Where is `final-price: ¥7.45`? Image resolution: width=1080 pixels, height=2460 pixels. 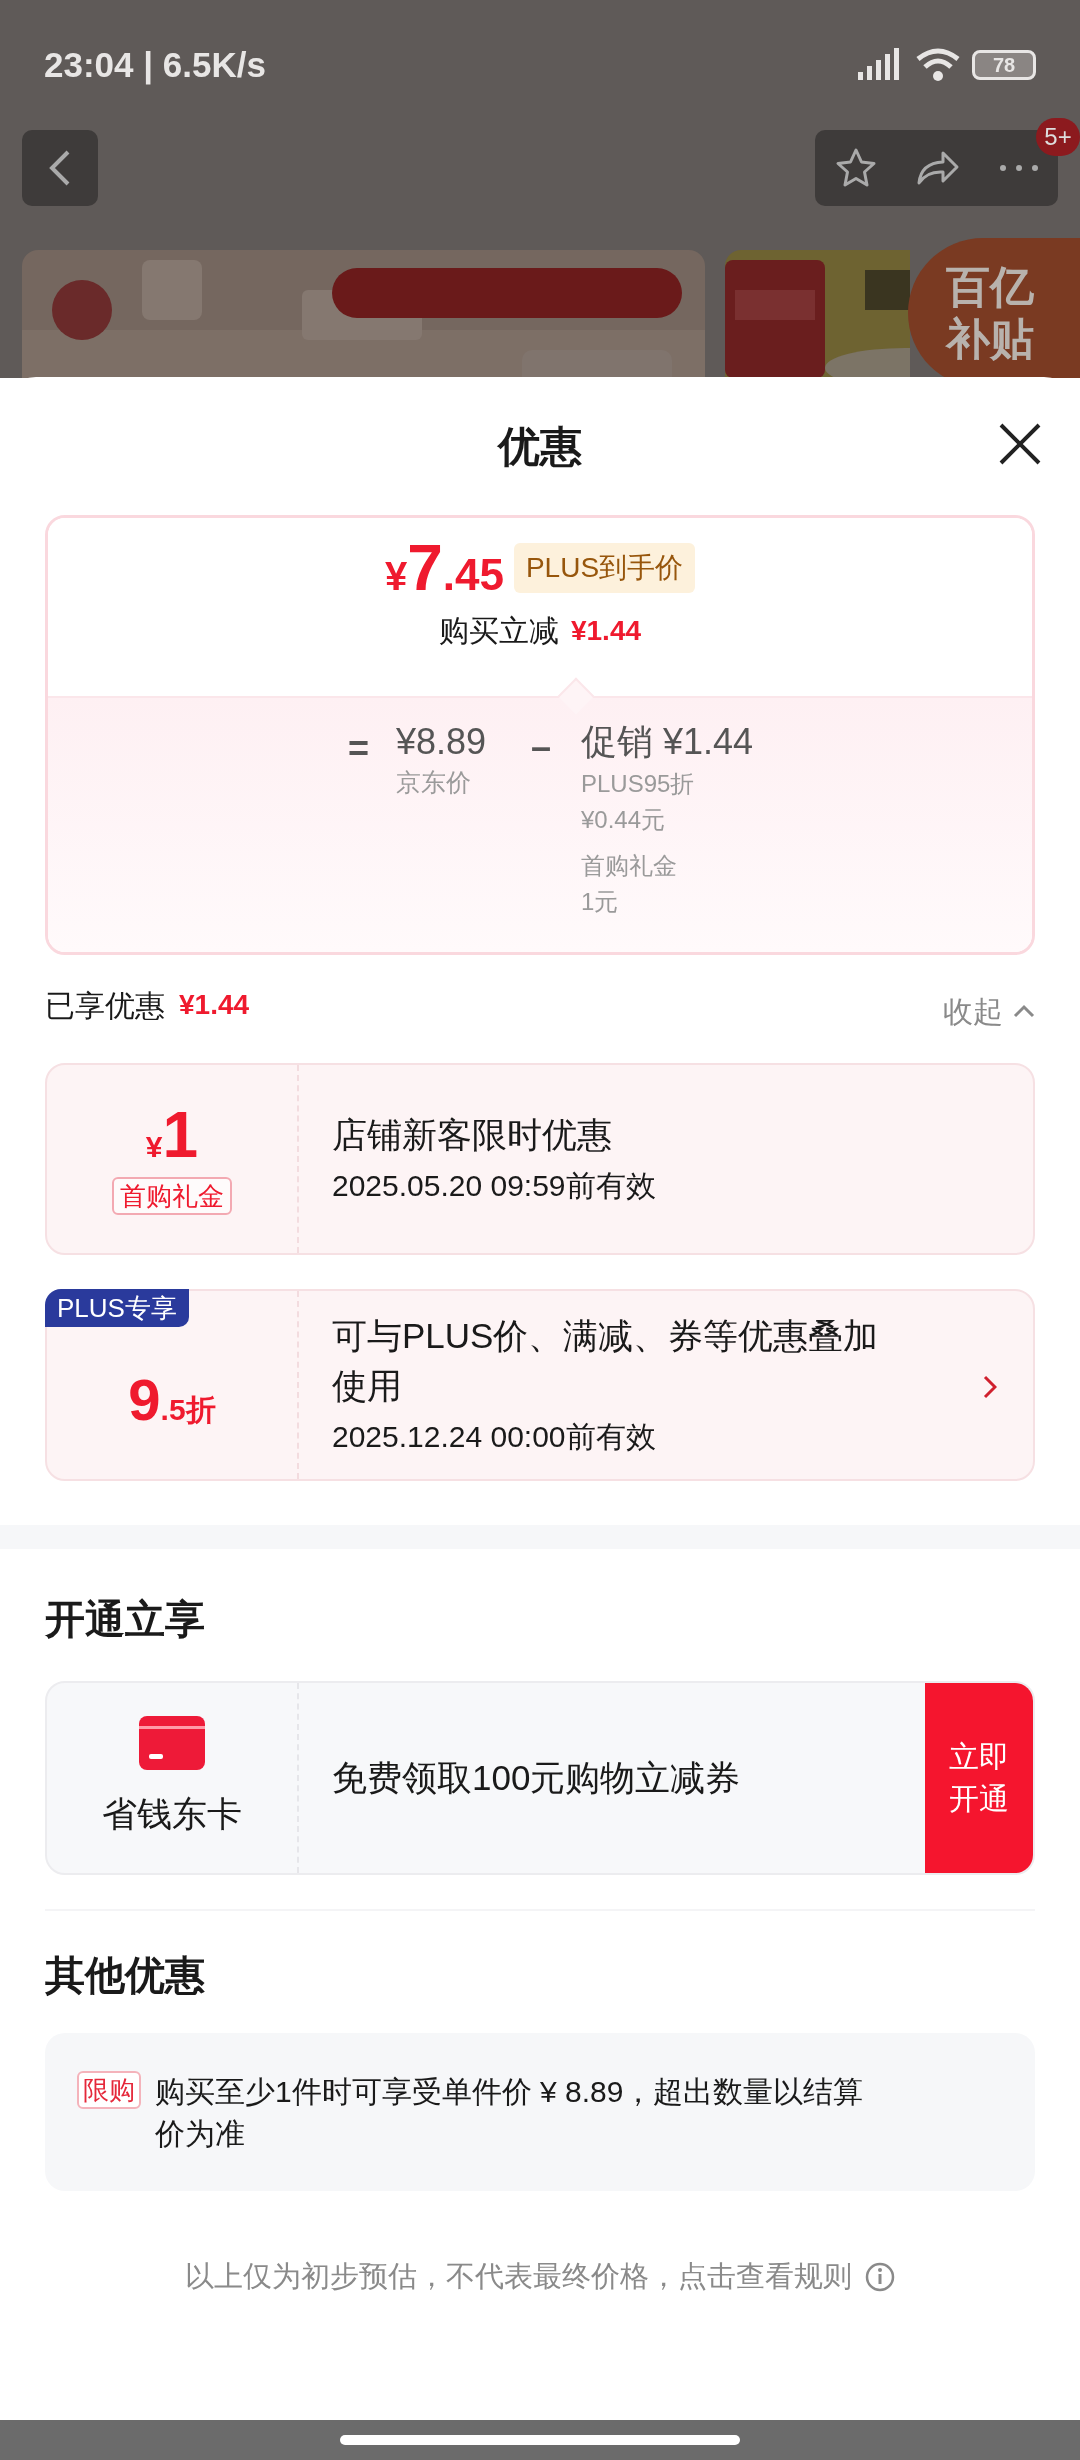 final-price: ¥7.45 is located at coordinates (444, 568).